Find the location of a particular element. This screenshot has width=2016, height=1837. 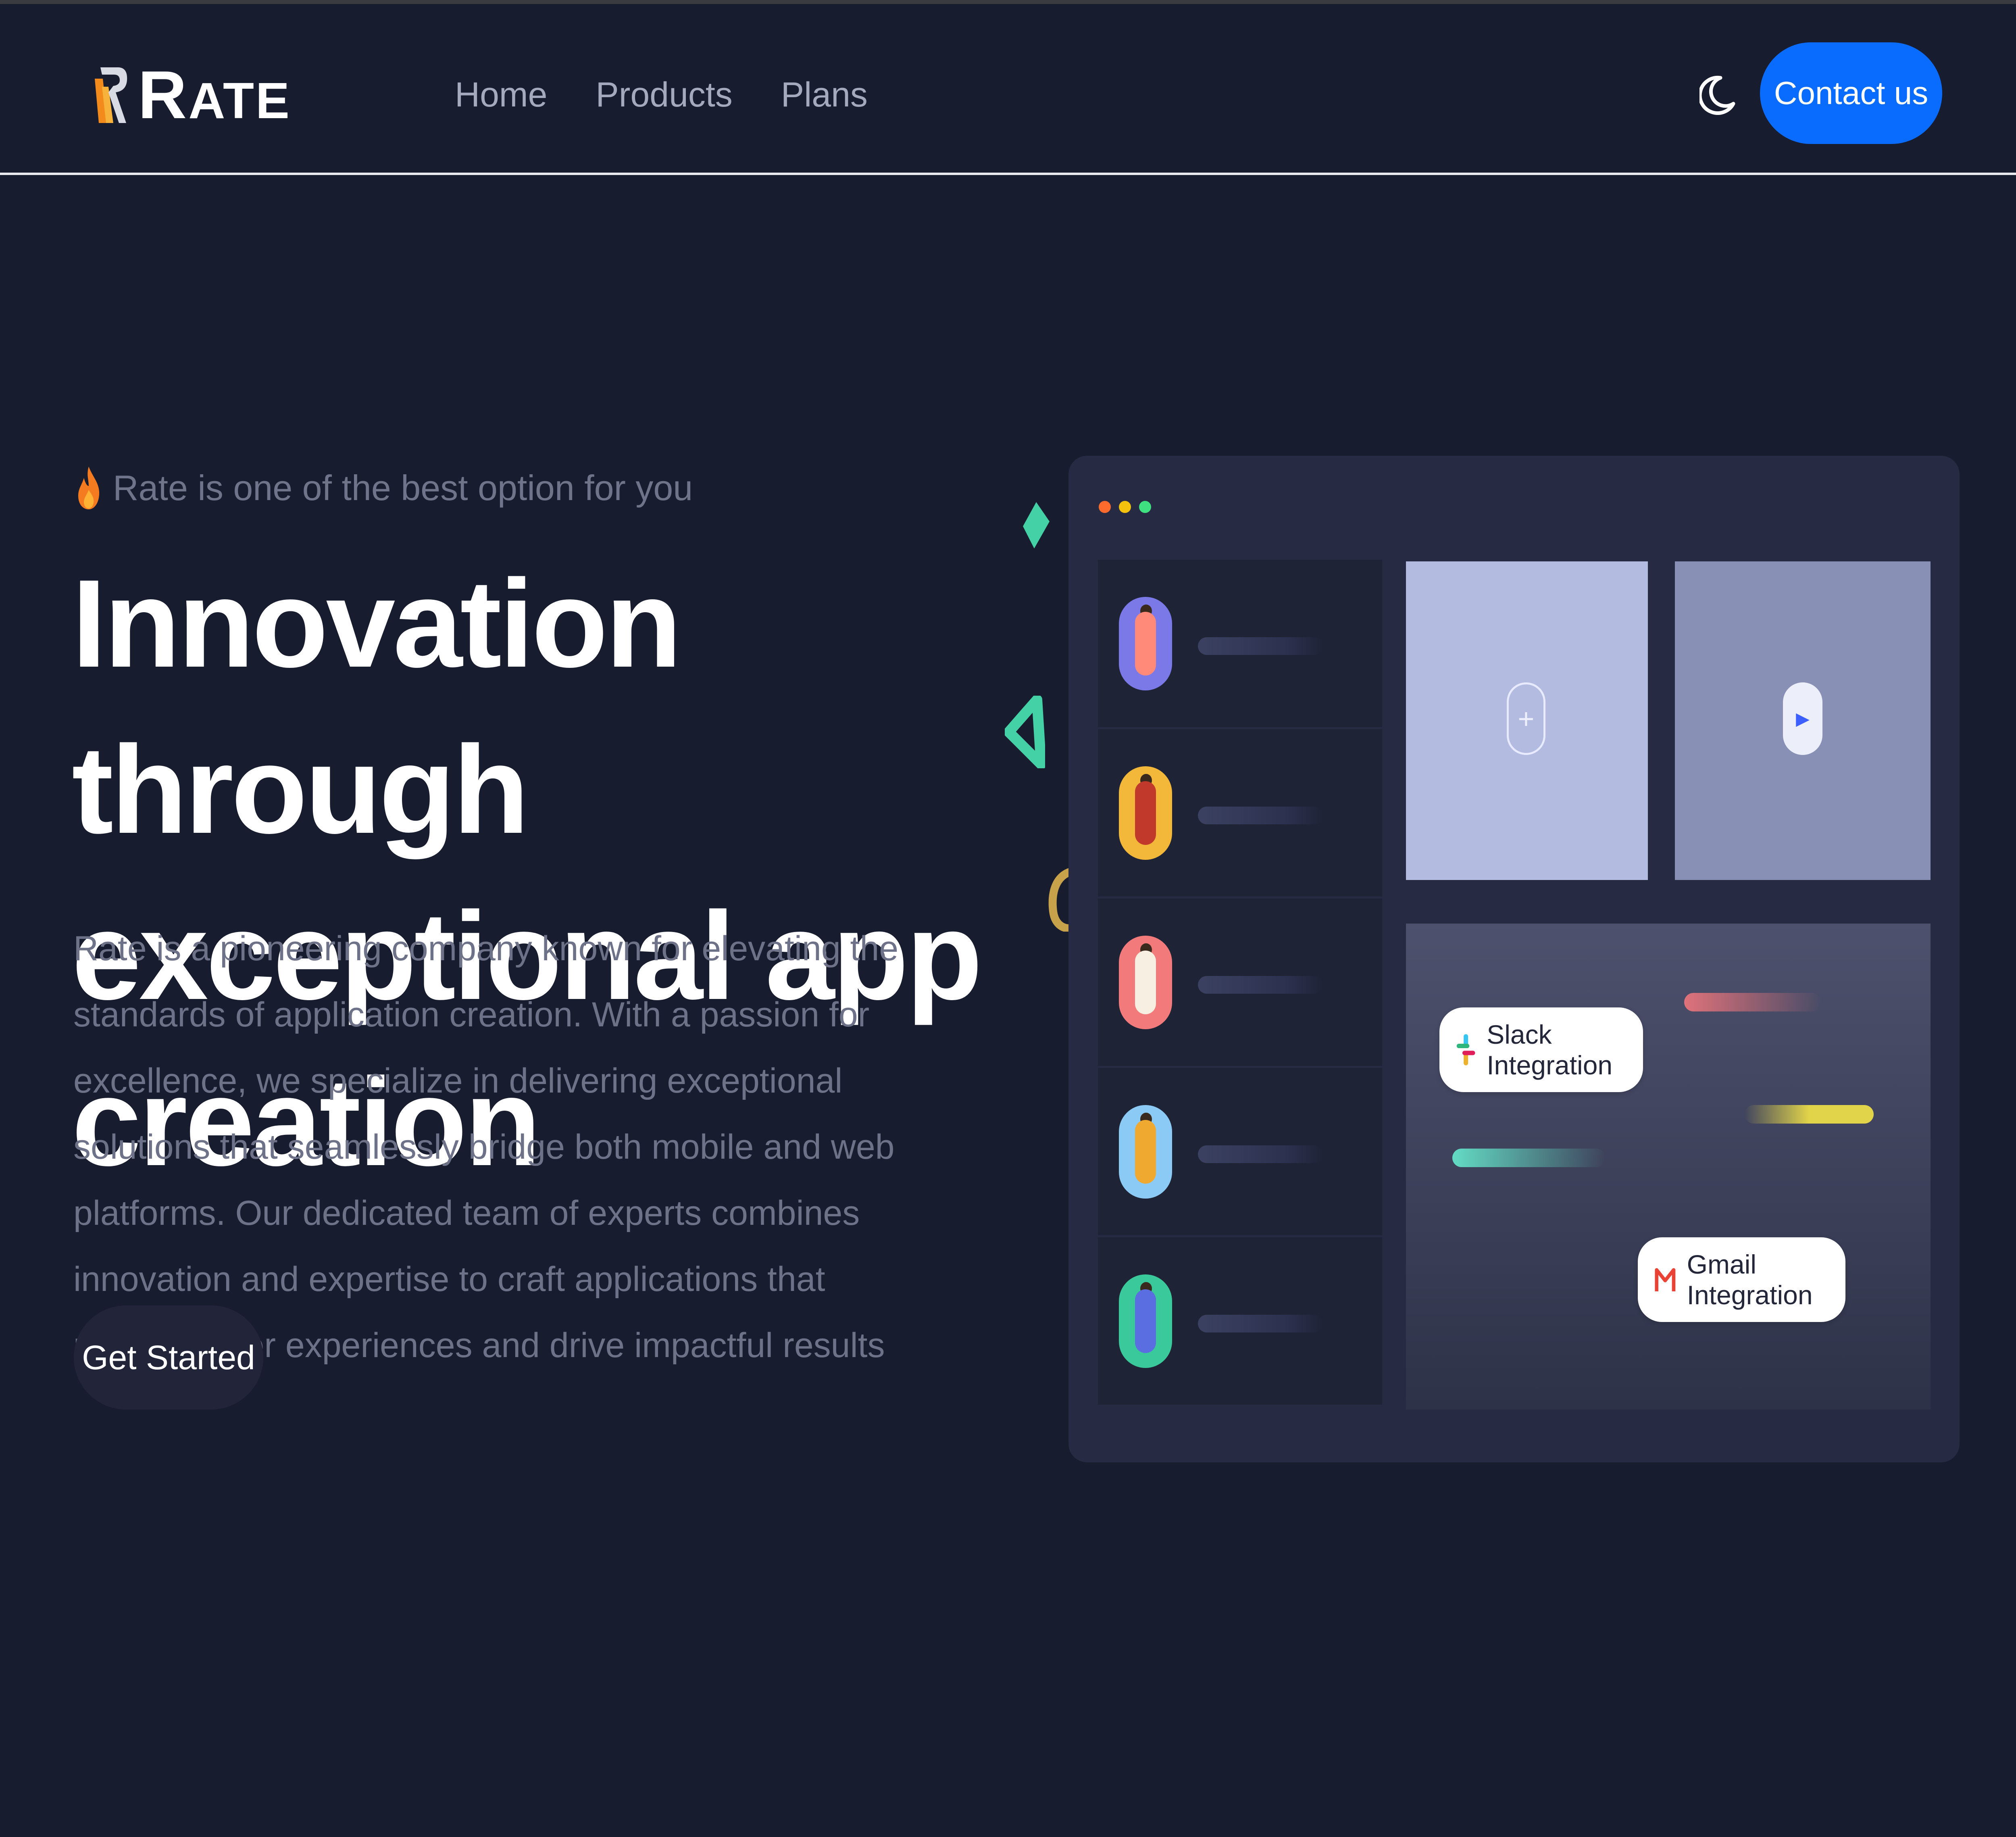

window-controls is located at coordinates (1129, 507).